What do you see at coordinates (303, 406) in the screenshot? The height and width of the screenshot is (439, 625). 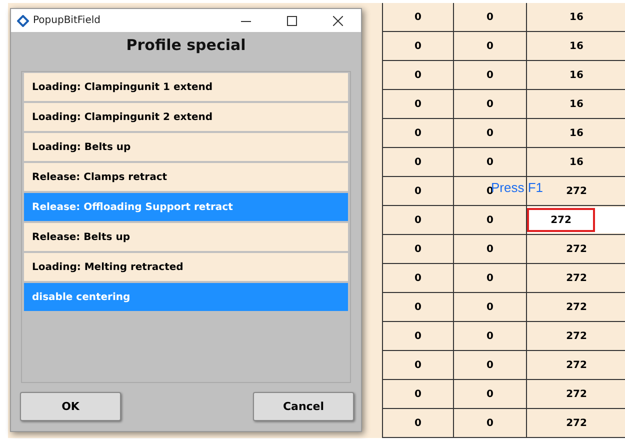 I see `cancel-button: Cancel` at bounding box center [303, 406].